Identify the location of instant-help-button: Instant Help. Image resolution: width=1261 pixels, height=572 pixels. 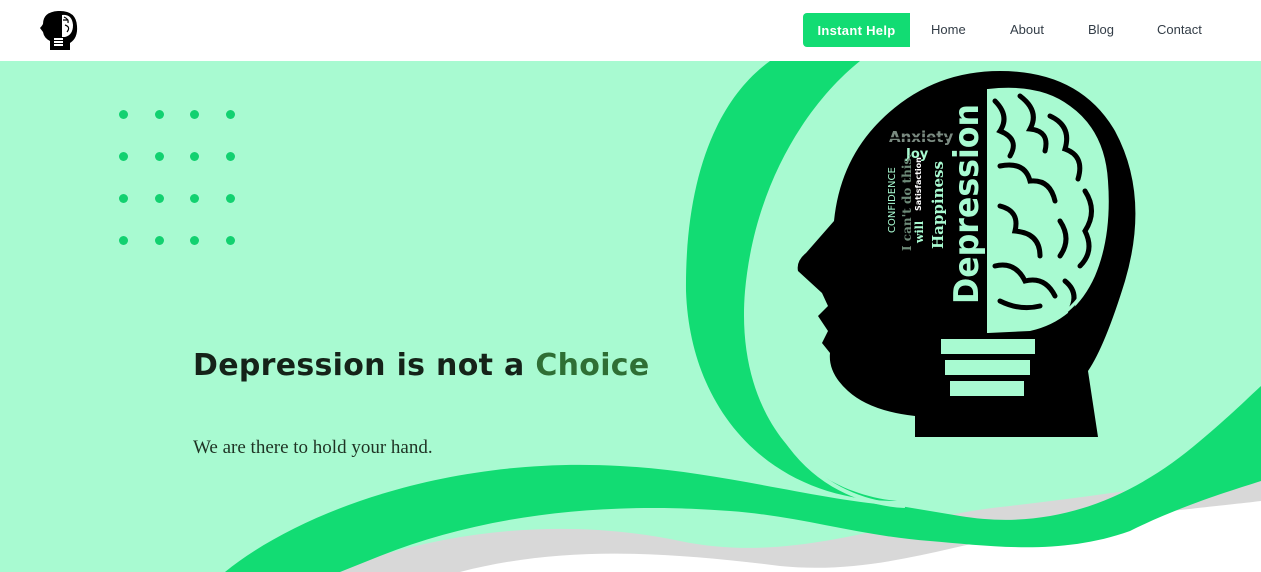
(856, 30).